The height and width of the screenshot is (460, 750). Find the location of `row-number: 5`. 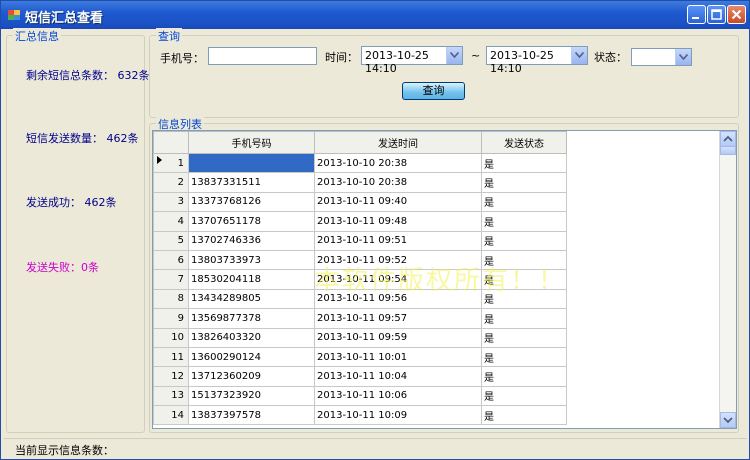

row-number: 5 is located at coordinates (171, 240).